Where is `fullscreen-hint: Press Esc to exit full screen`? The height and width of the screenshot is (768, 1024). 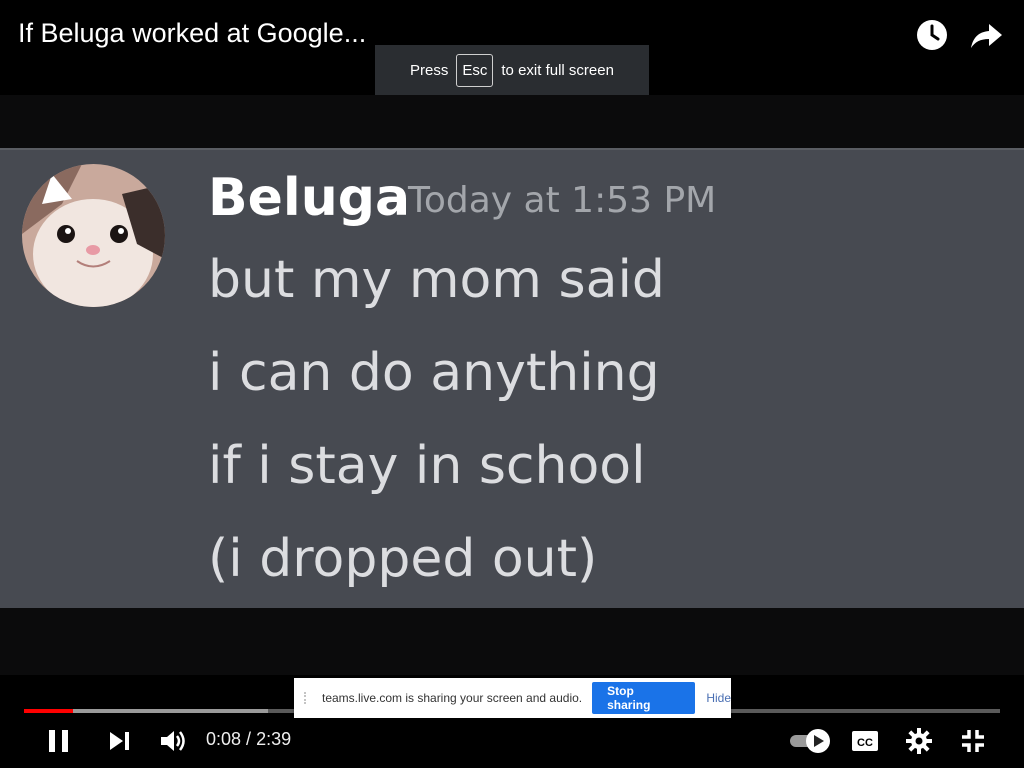 fullscreen-hint: Press Esc to exit full screen is located at coordinates (512, 70).